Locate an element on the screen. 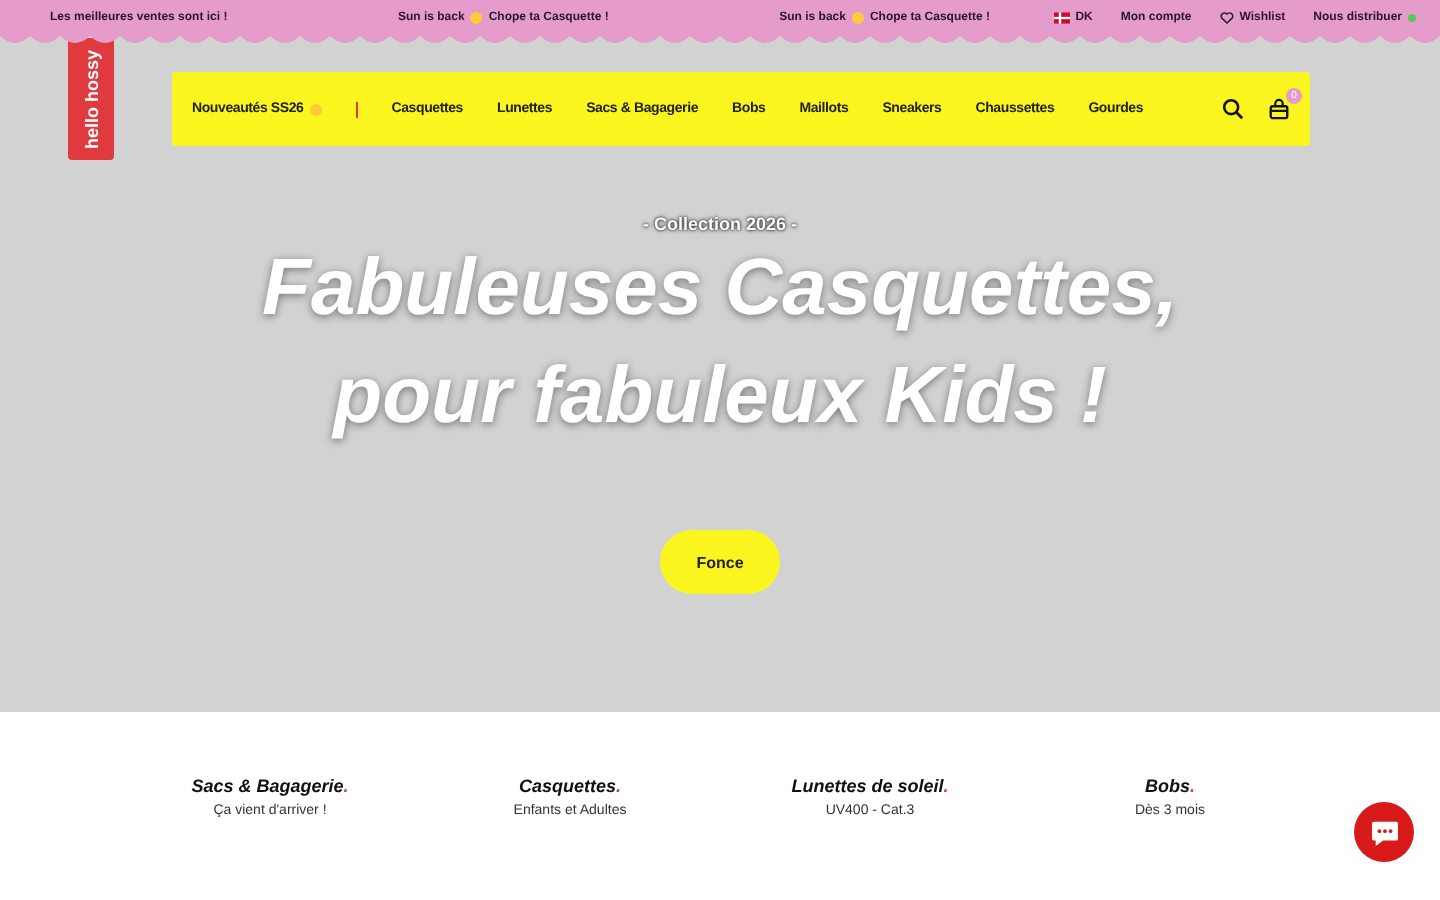 The image size is (1440, 900). bag-icon is located at coordinates (1279, 109).